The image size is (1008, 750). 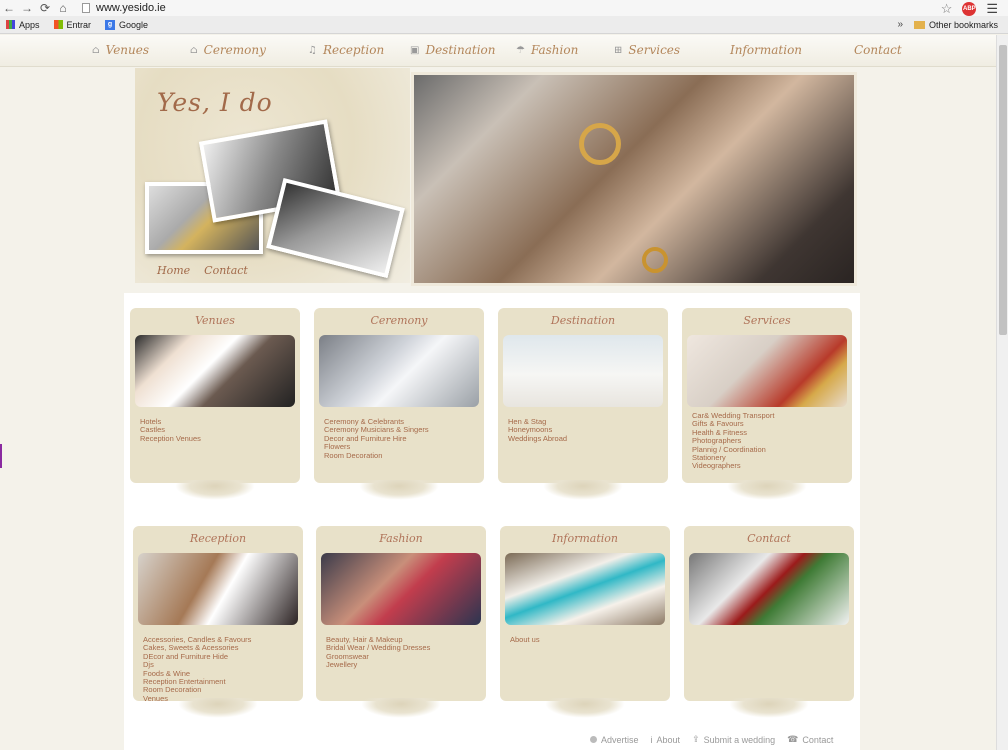 I want to click on card-link: Reception Venues, so click(x=170, y=438).